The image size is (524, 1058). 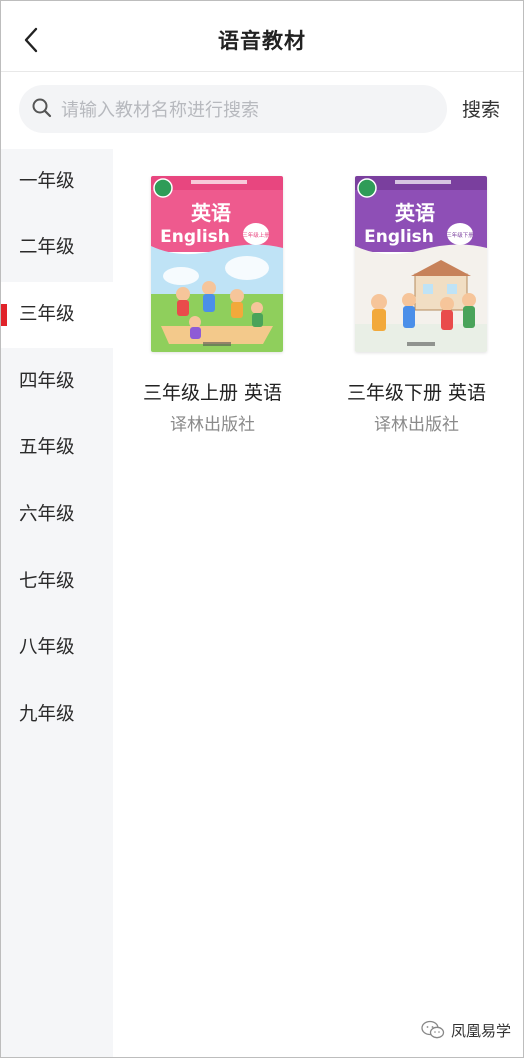 I want to click on book-cover-art: 英语 English 三年级下册, so click(x=421, y=264).